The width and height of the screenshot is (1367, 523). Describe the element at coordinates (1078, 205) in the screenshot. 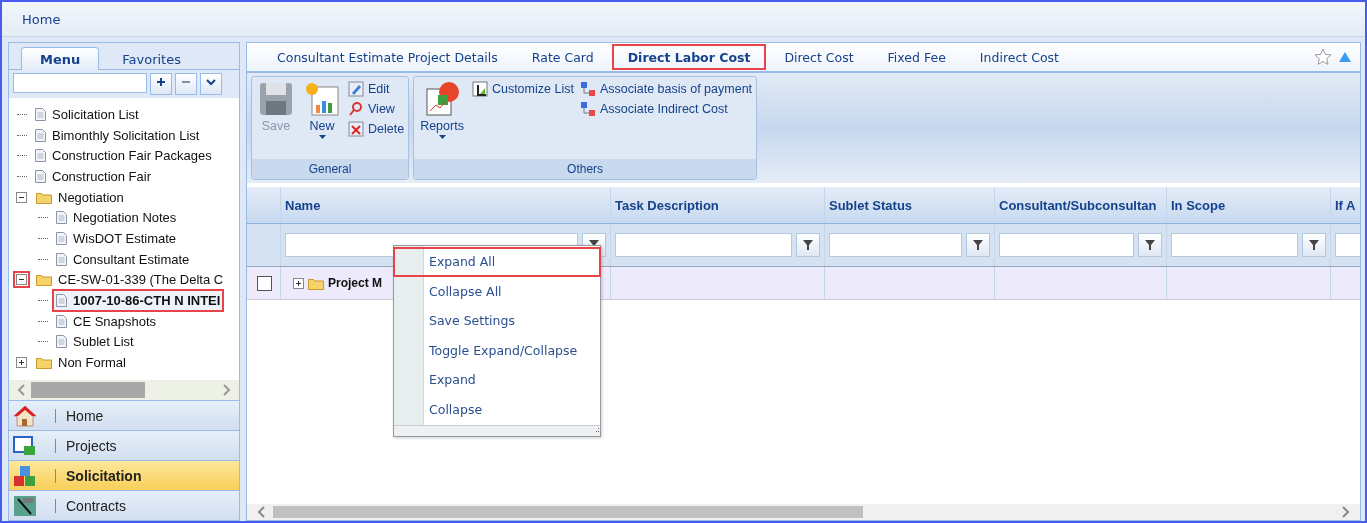

I see `column-header: Consultant/Subconsultan` at that location.